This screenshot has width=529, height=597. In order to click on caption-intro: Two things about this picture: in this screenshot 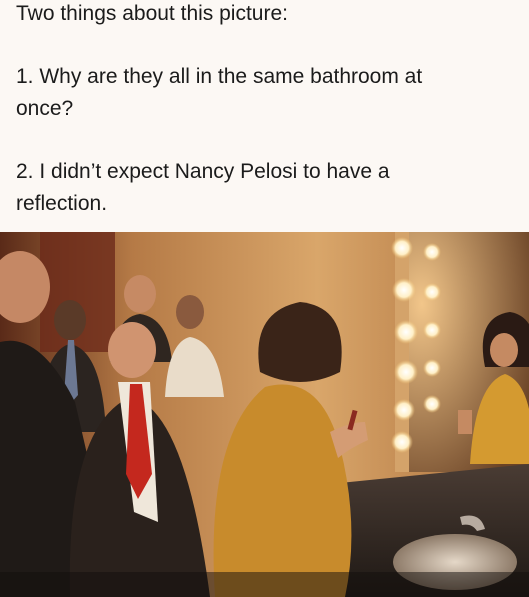, I will do `click(152, 13)`.